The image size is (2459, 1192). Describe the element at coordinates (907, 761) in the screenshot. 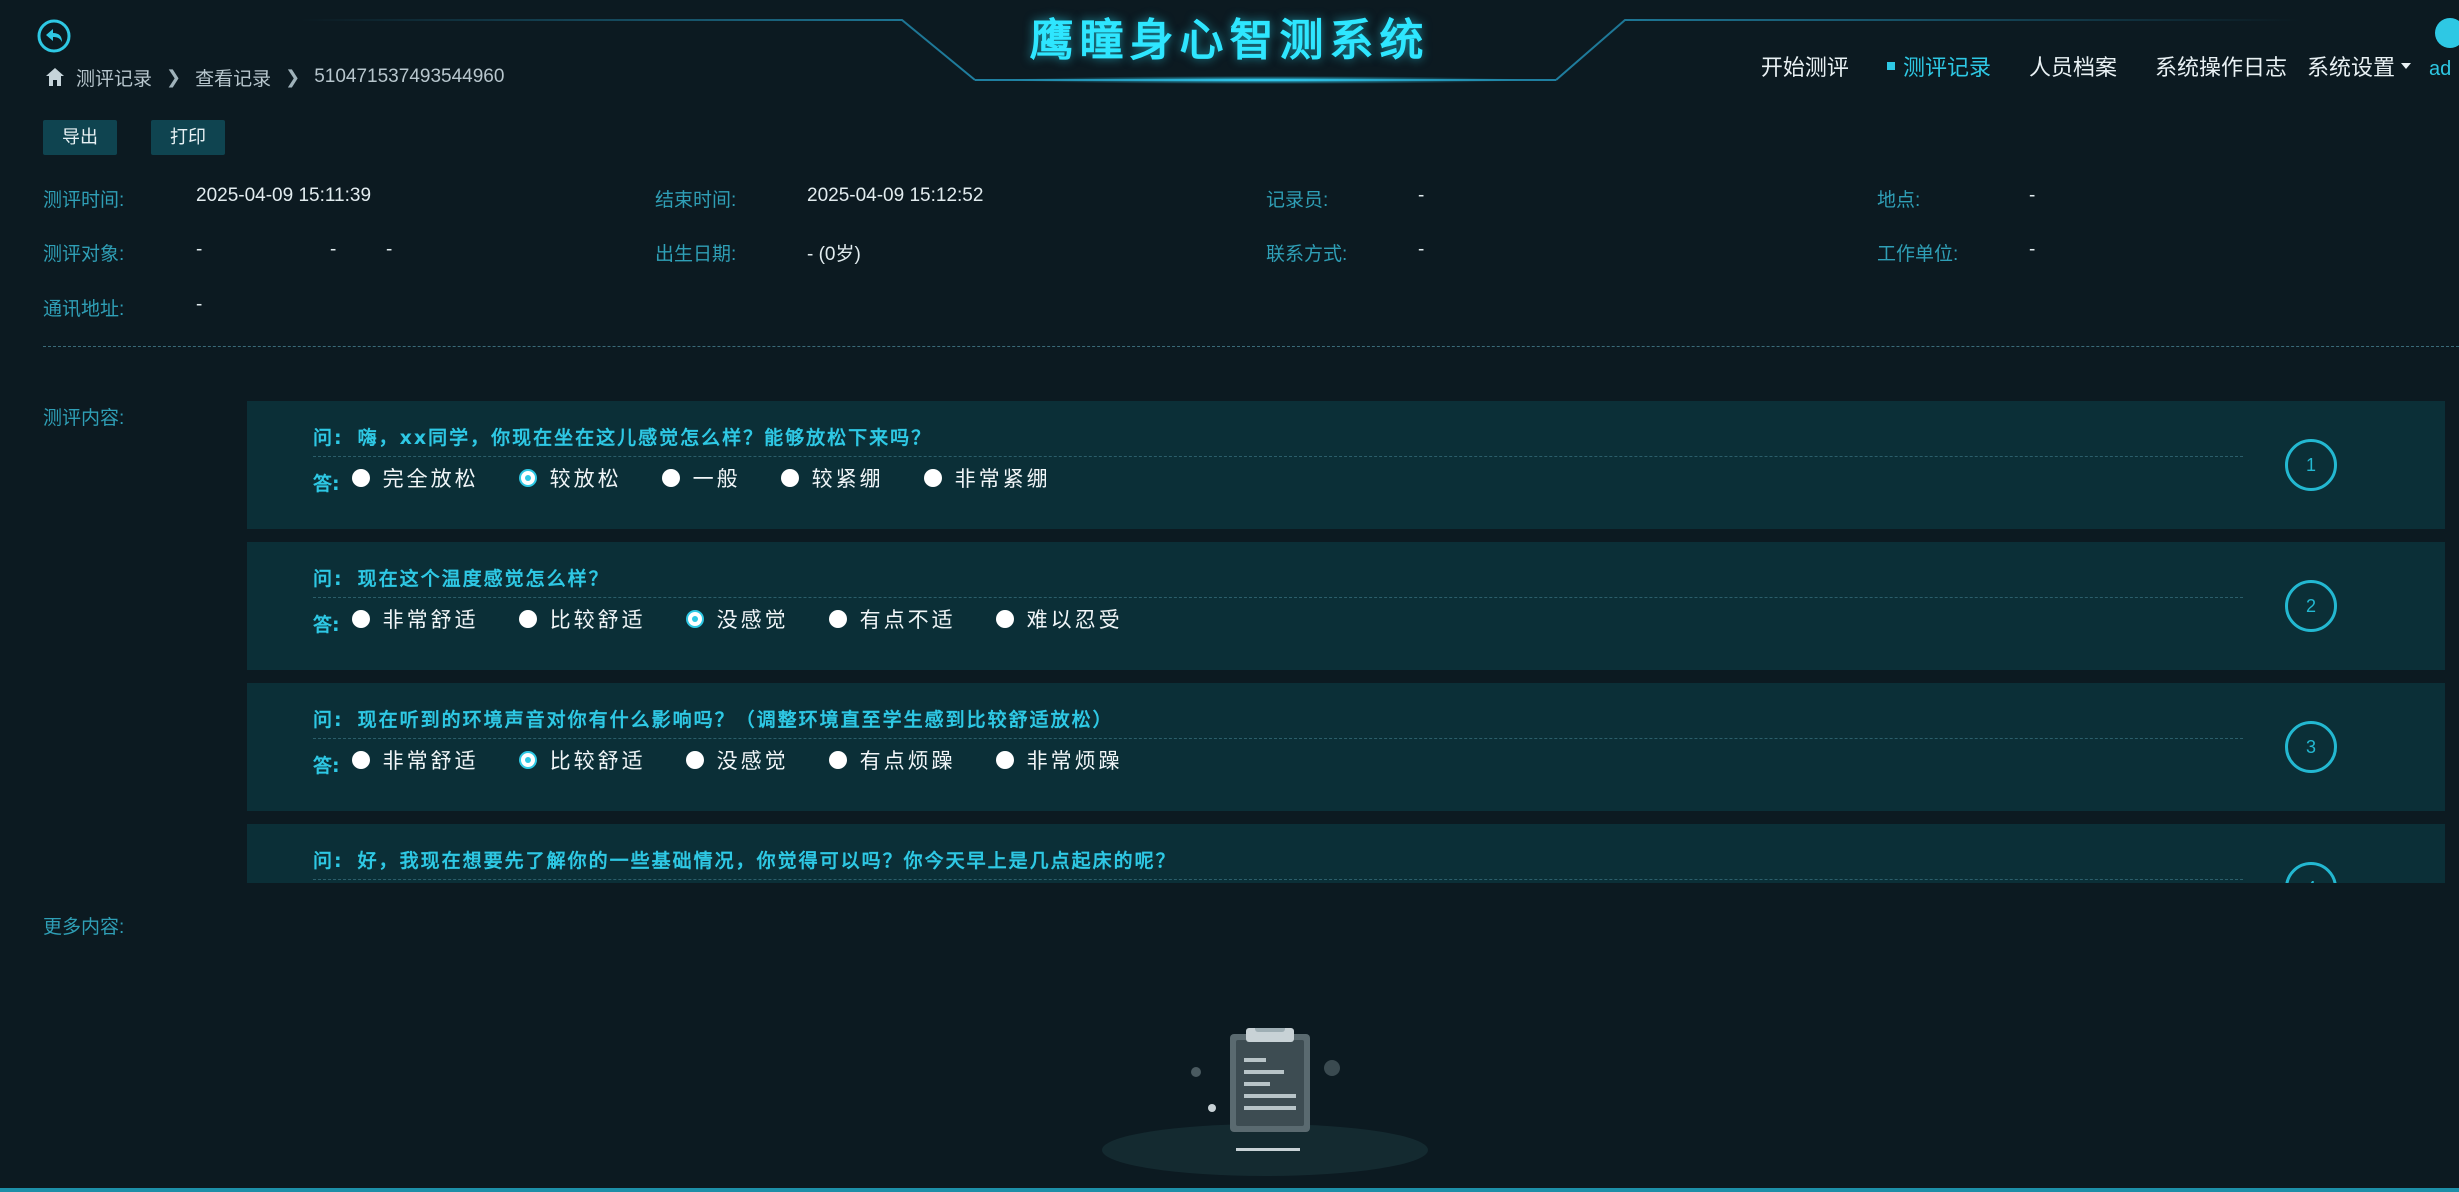

I see `option-label: 有点烦躁` at that location.